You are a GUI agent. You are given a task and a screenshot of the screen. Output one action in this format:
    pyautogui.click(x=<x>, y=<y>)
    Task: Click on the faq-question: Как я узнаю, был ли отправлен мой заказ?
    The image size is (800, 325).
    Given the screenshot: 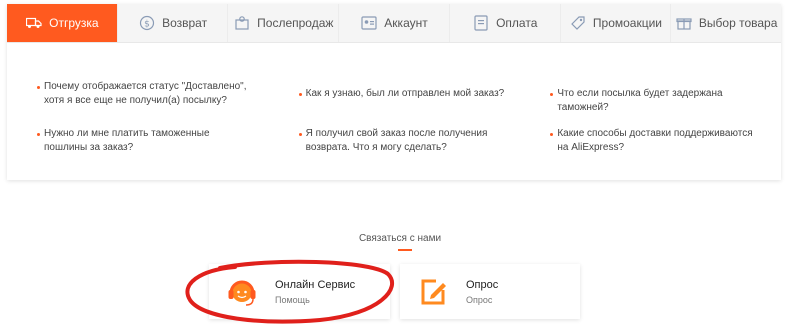 What is the action you would take?
    pyautogui.click(x=405, y=93)
    